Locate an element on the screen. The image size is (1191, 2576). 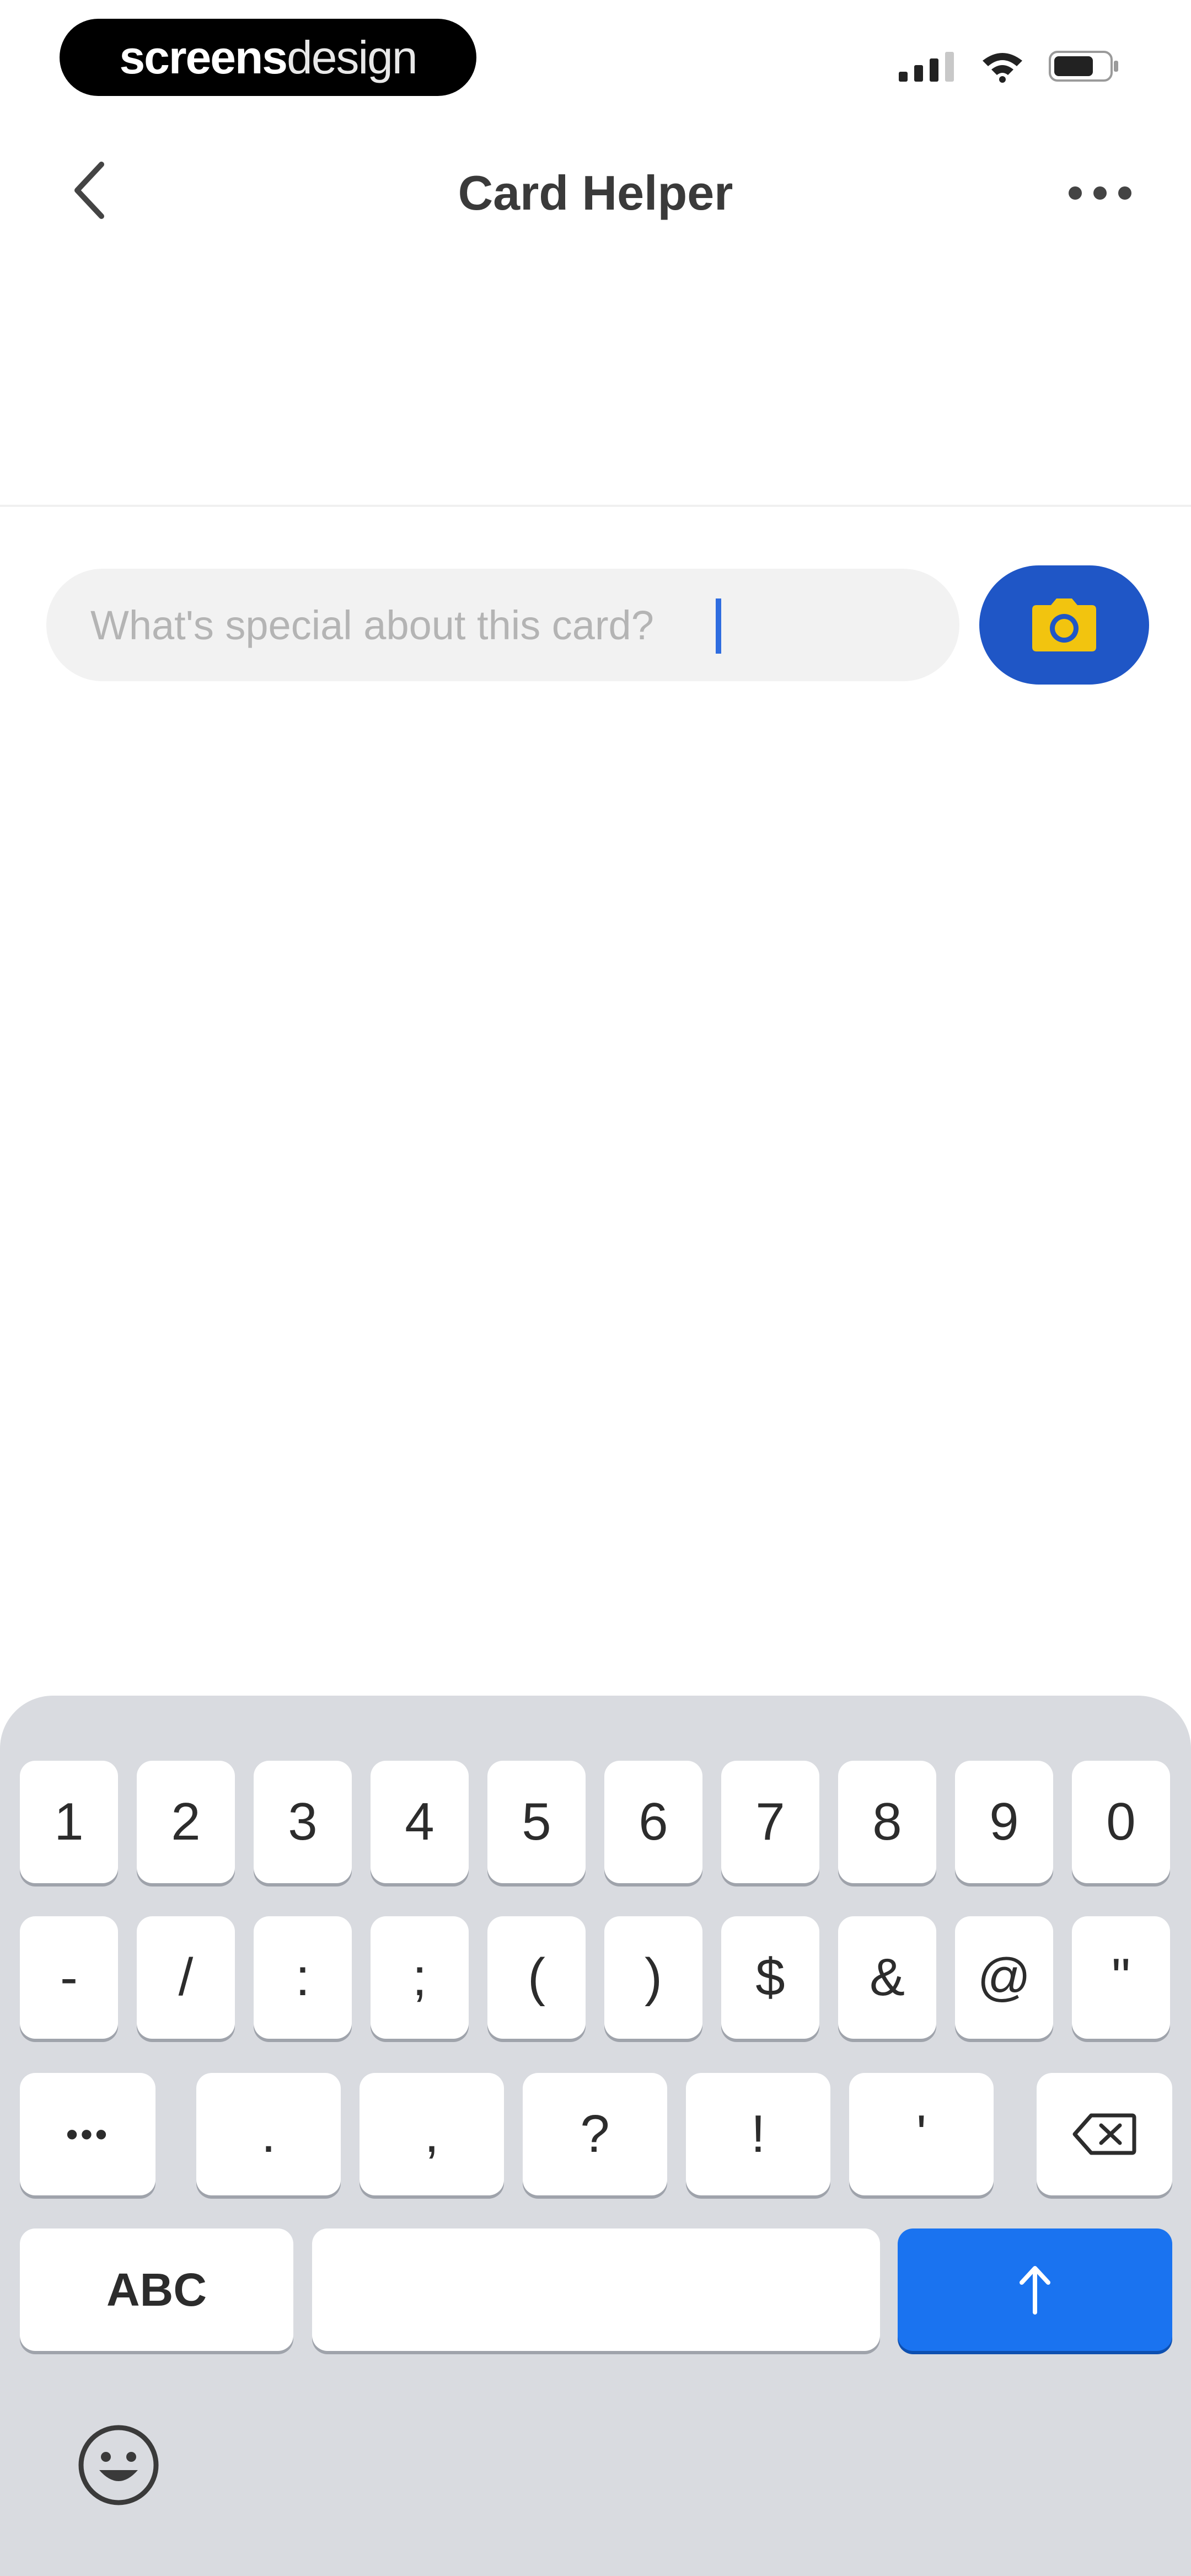
battery-icon is located at coordinates (1083, 66).